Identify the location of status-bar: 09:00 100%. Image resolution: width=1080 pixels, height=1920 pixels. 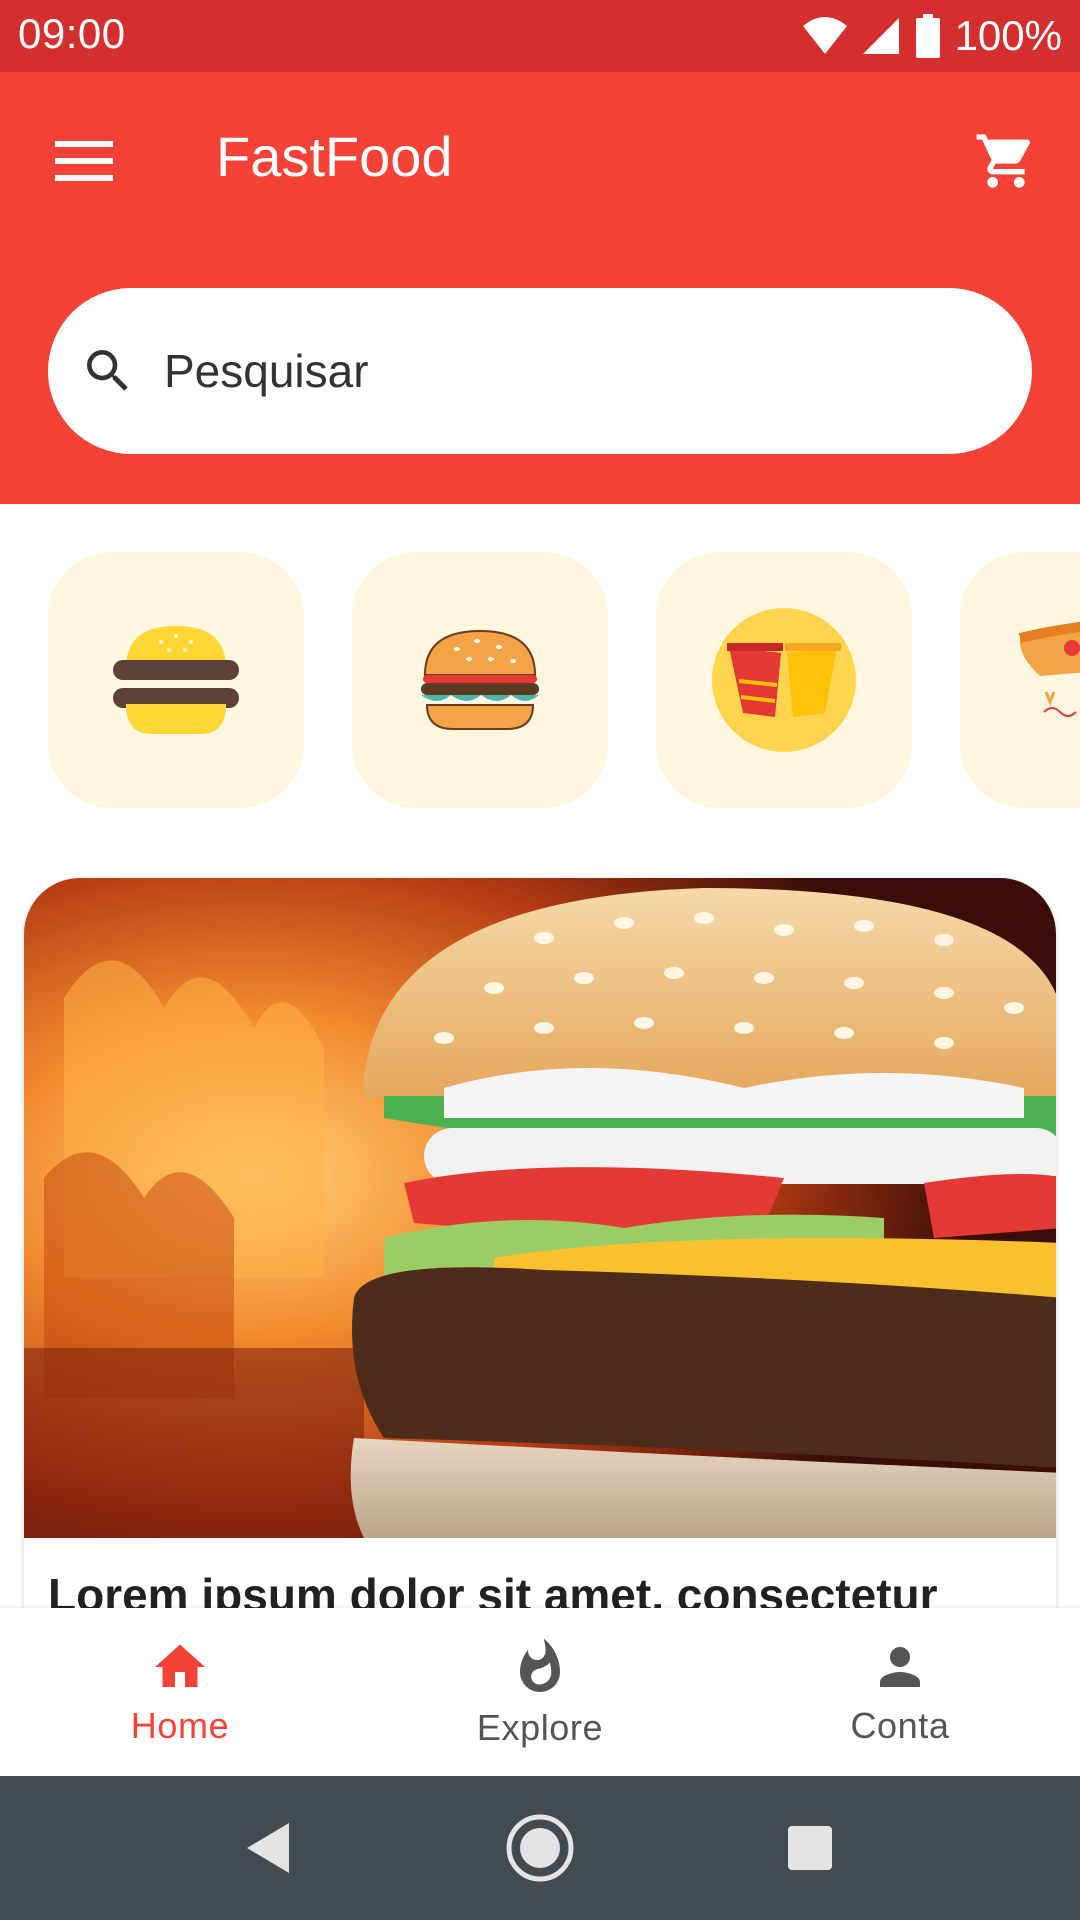
(540, 36).